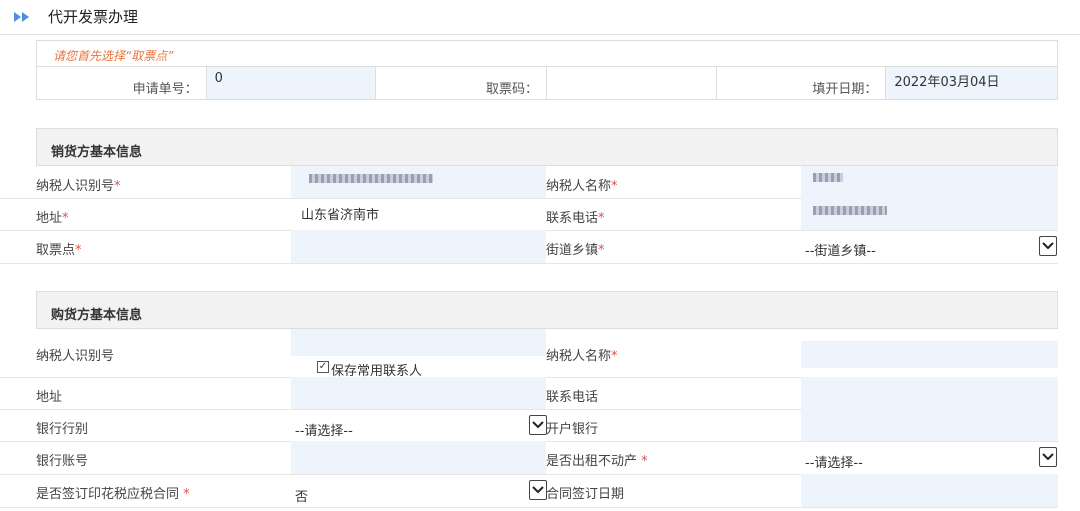  What do you see at coordinates (418, 457) in the screenshot?
I see `bank-account-field` at bounding box center [418, 457].